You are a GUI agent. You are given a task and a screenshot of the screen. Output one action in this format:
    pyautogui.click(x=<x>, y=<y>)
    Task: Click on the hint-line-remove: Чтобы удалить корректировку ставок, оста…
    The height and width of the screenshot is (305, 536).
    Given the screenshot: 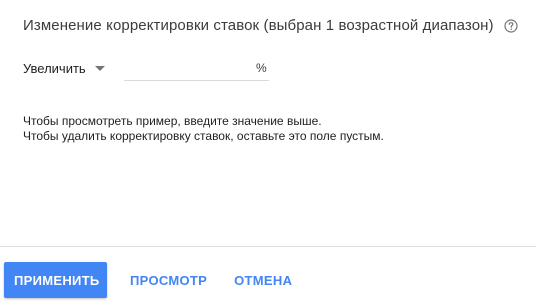 What is the action you would take?
    pyautogui.click(x=203, y=136)
    